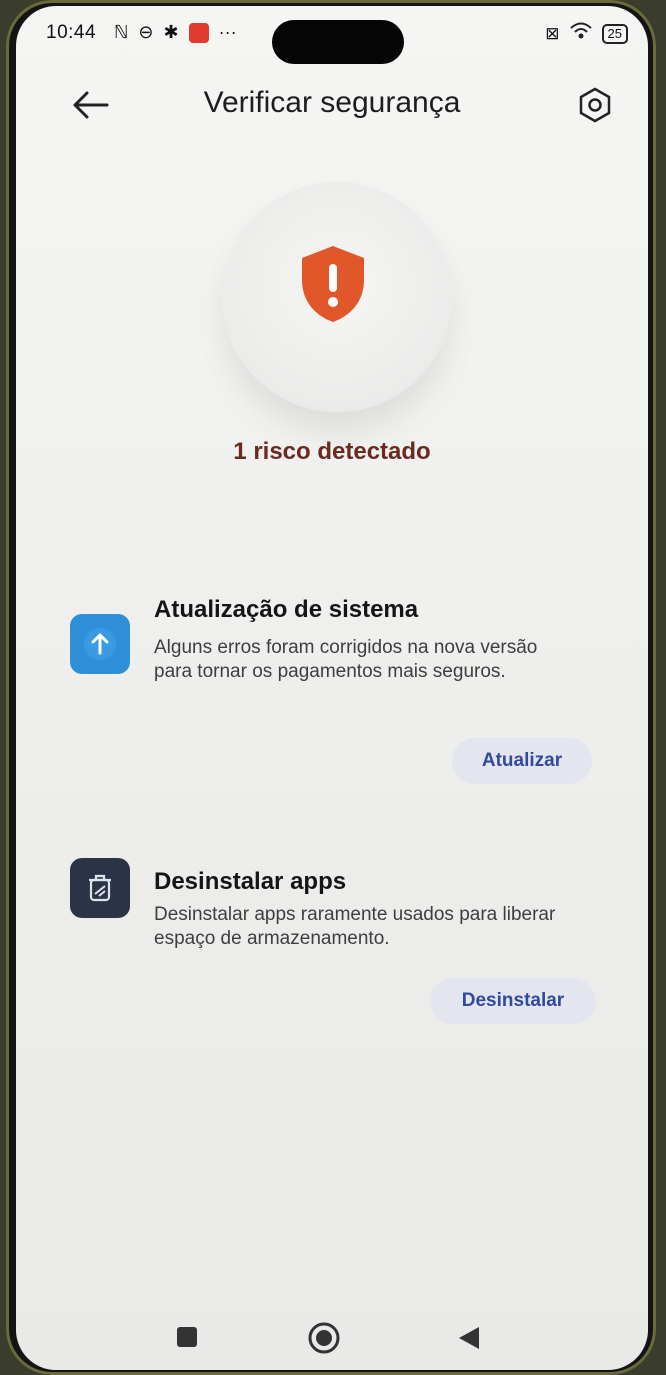 This screenshot has width=666, height=1375. What do you see at coordinates (580, 33) in the screenshot?
I see `wifi-icon` at bounding box center [580, 33].